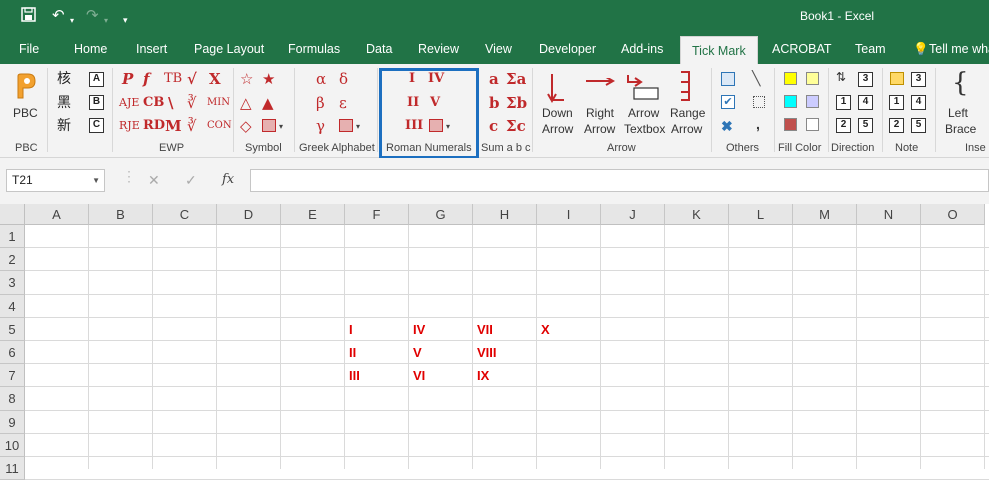  I want to click on column-header-d: D, so click(249, 214).